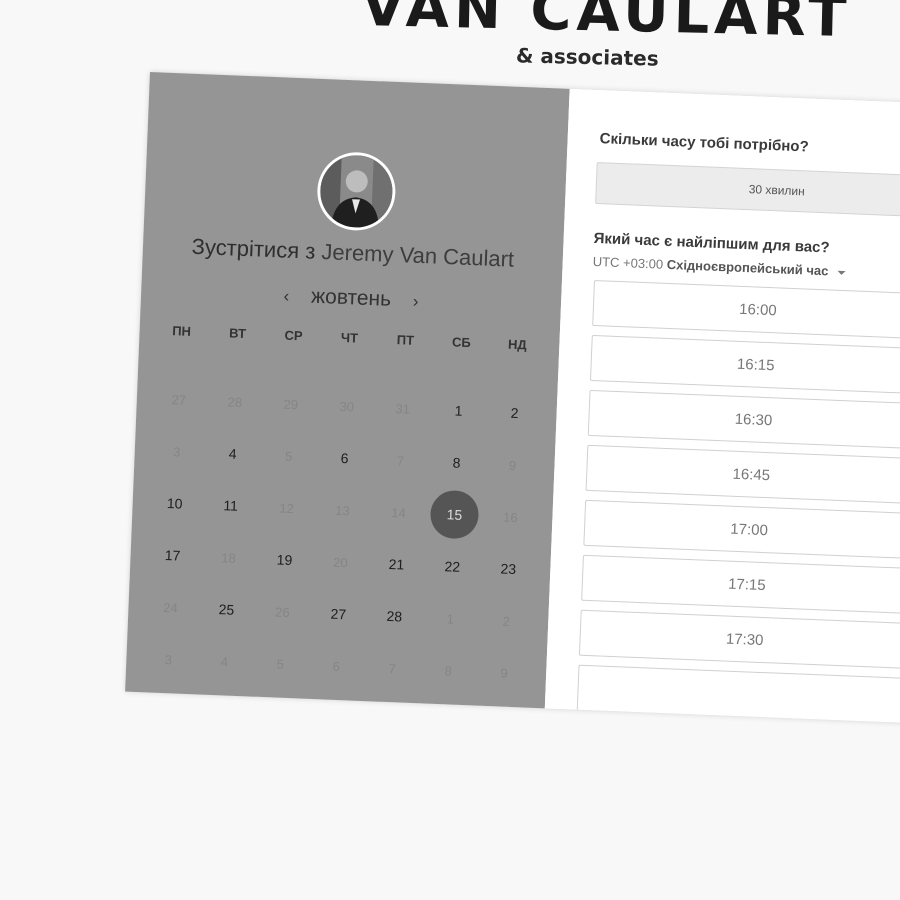  What do you see at coordinates (280, 664) in the screenshot?
I see `calendar-day: 5` at bounding box center [280, 664].